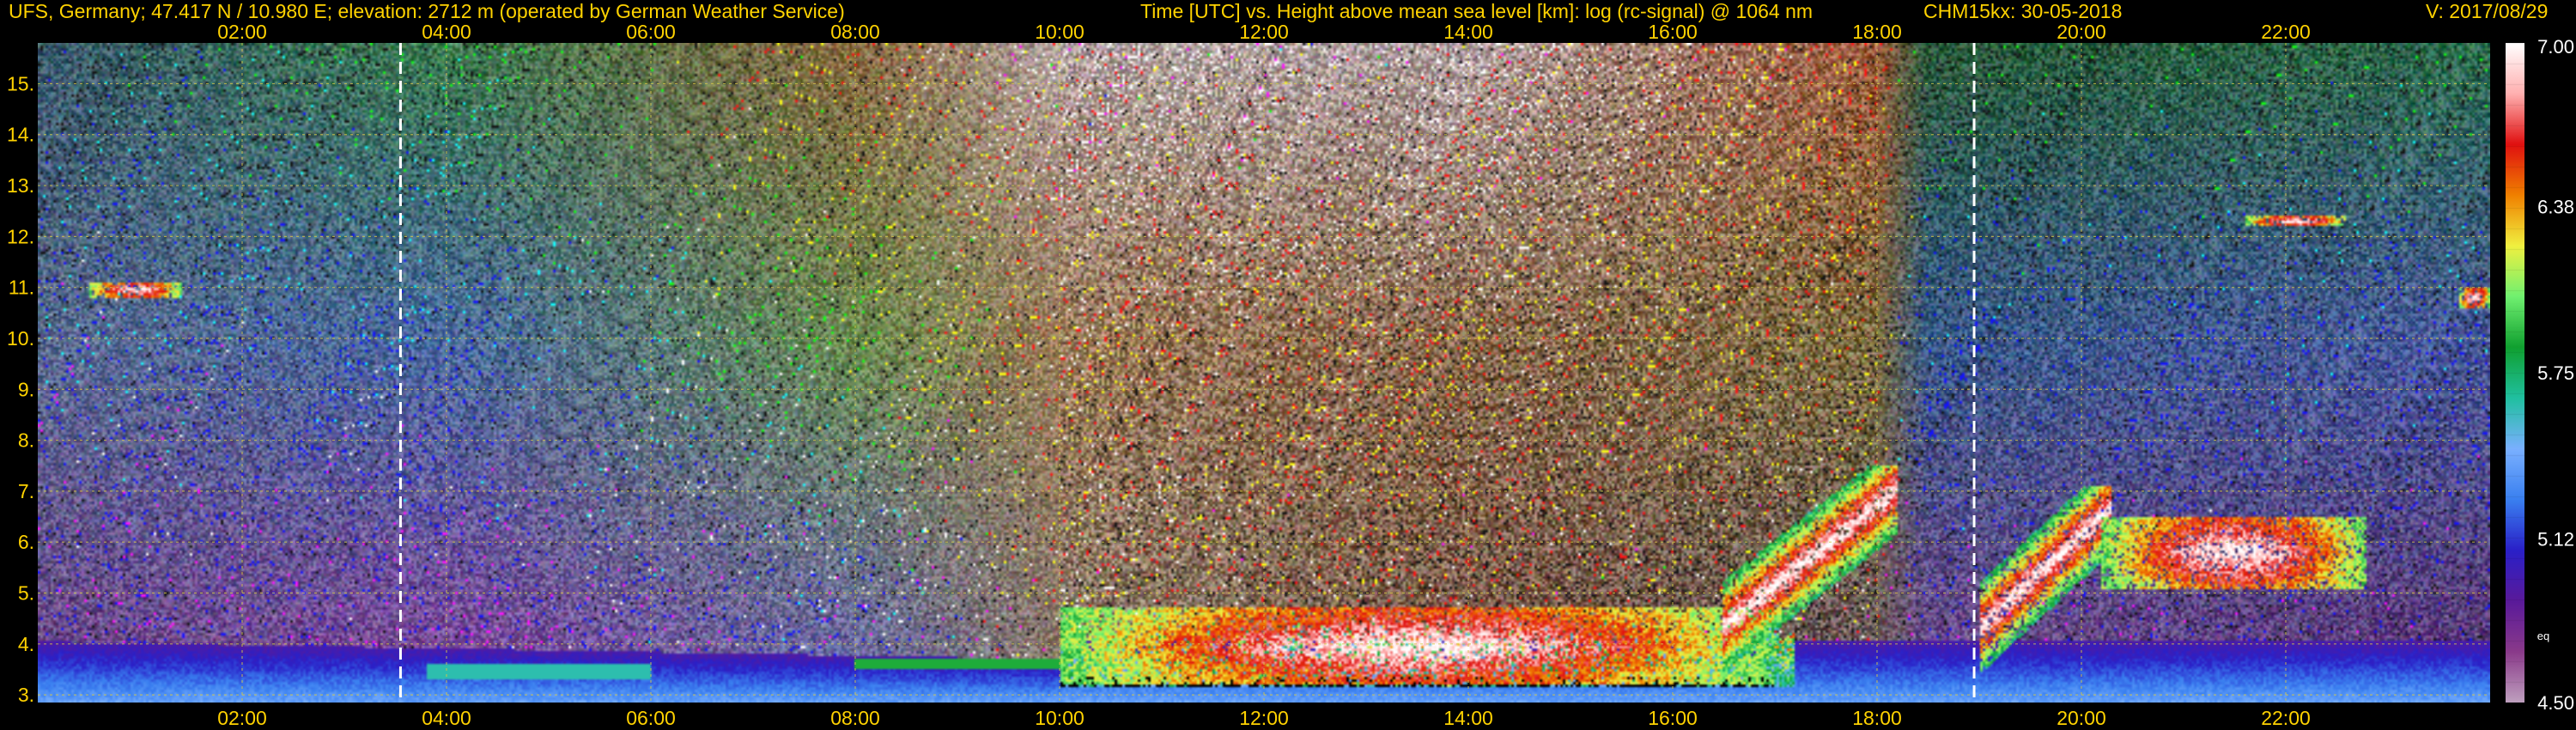 This screenshot has height=730, width=2576. What do you see at coordinates (2543, 636) in the screenshot?
I see `colorbar-extra-label: eq` at bounding box center [2543, 636].